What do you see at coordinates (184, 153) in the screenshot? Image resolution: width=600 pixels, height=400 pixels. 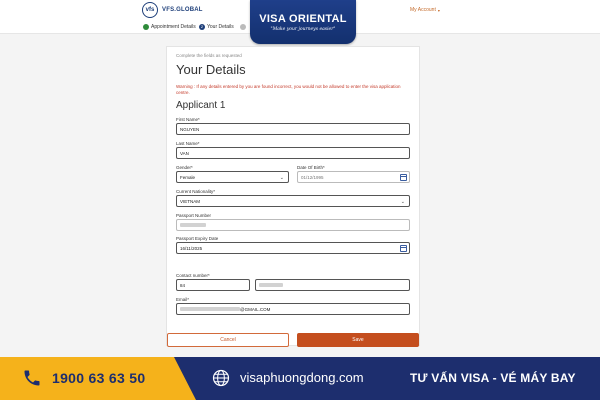 I see `last-name-value: VAN` at bounding box center [184, 153].